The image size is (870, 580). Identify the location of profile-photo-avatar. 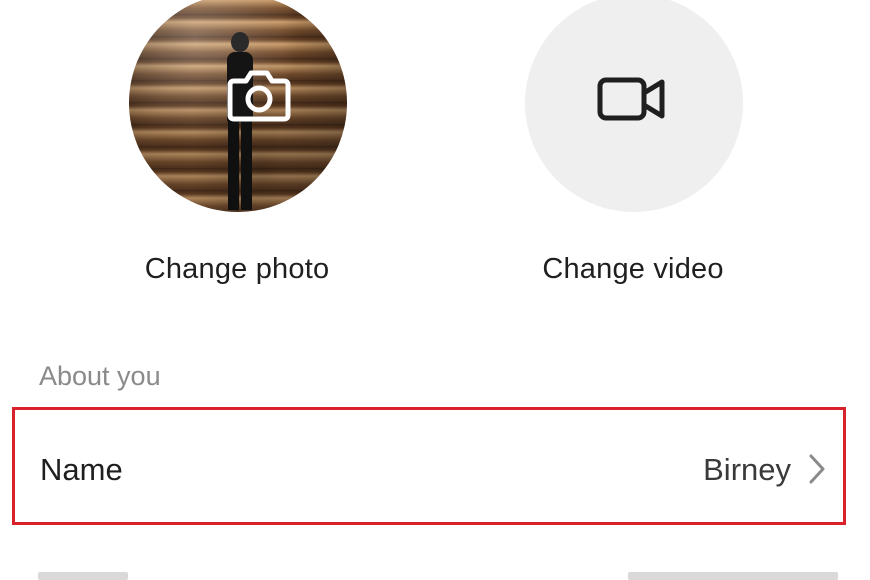
(238, 106).